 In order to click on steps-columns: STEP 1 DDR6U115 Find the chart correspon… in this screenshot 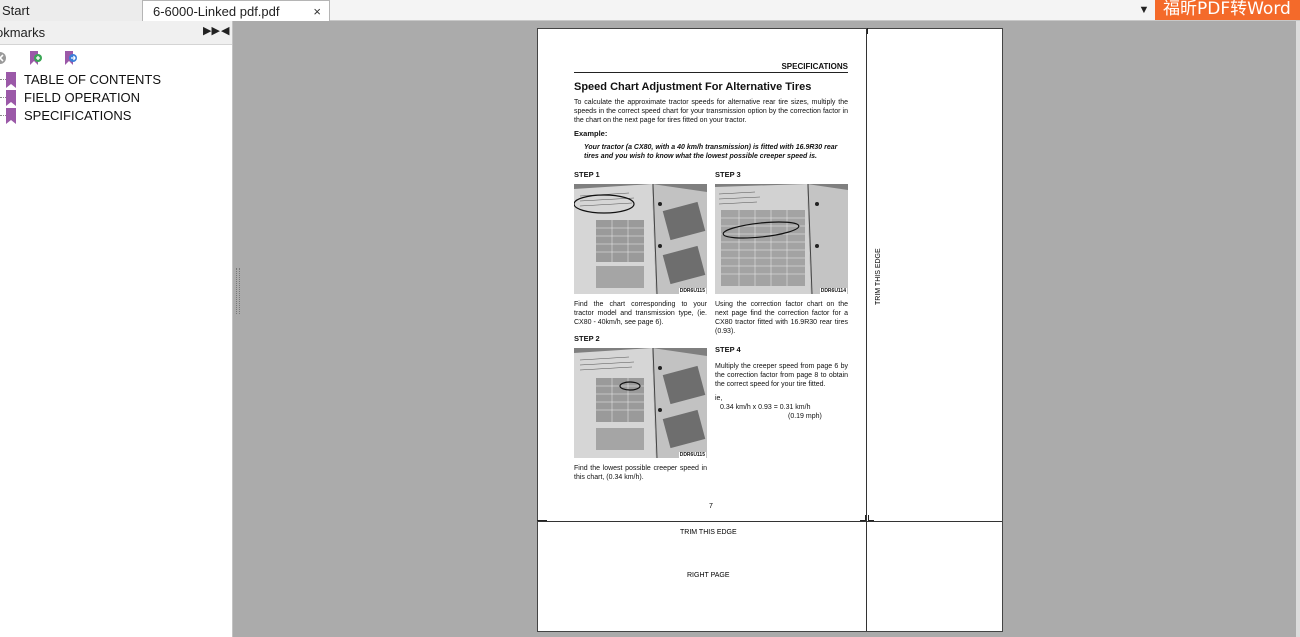, I will do `click(711, 335)`.